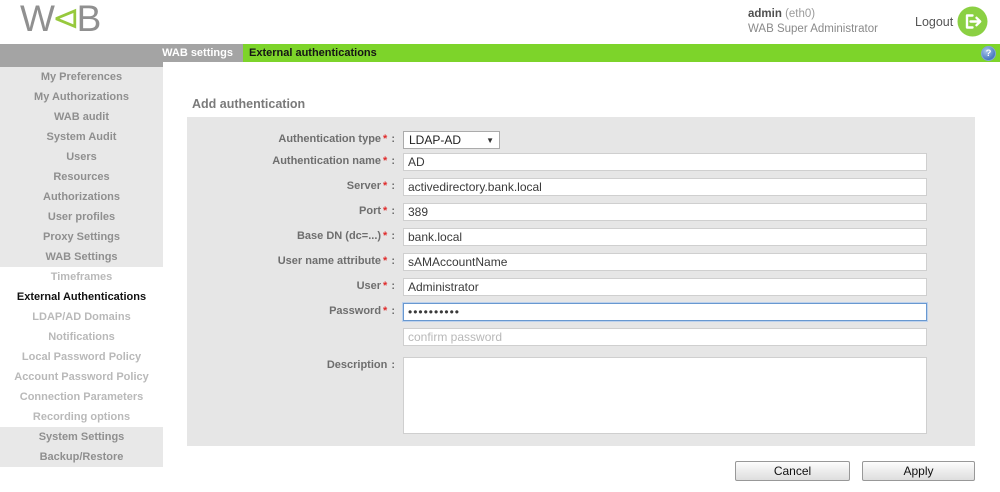  I want to click on description-textarea, so click(665, 395).